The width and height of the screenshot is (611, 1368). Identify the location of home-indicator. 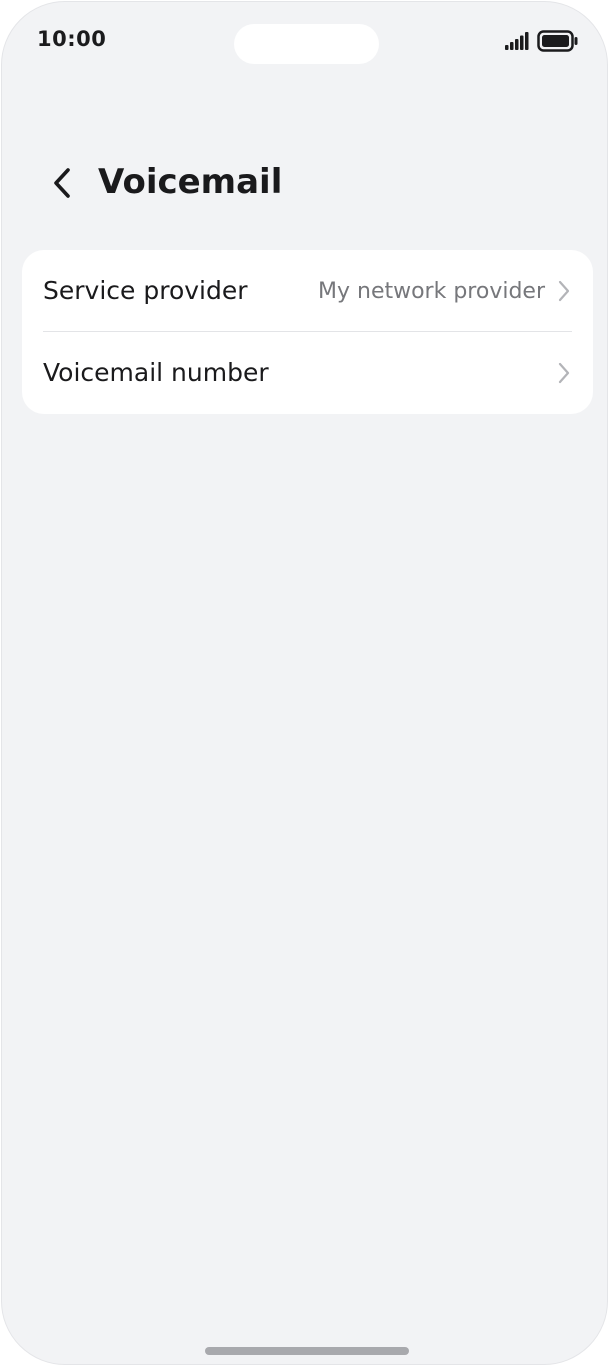
(307, 1351).